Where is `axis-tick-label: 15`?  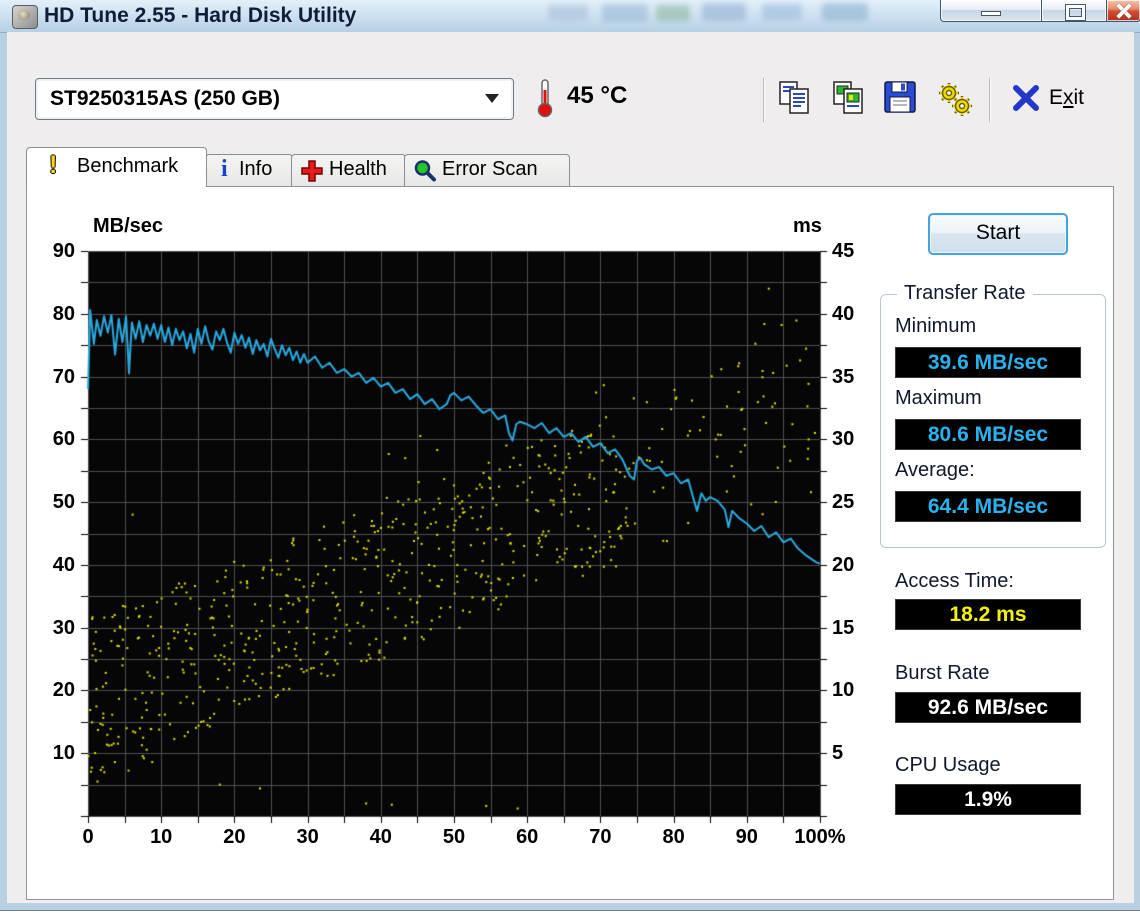 axis-tick-label: 15 is located at coordinates (843, 627).